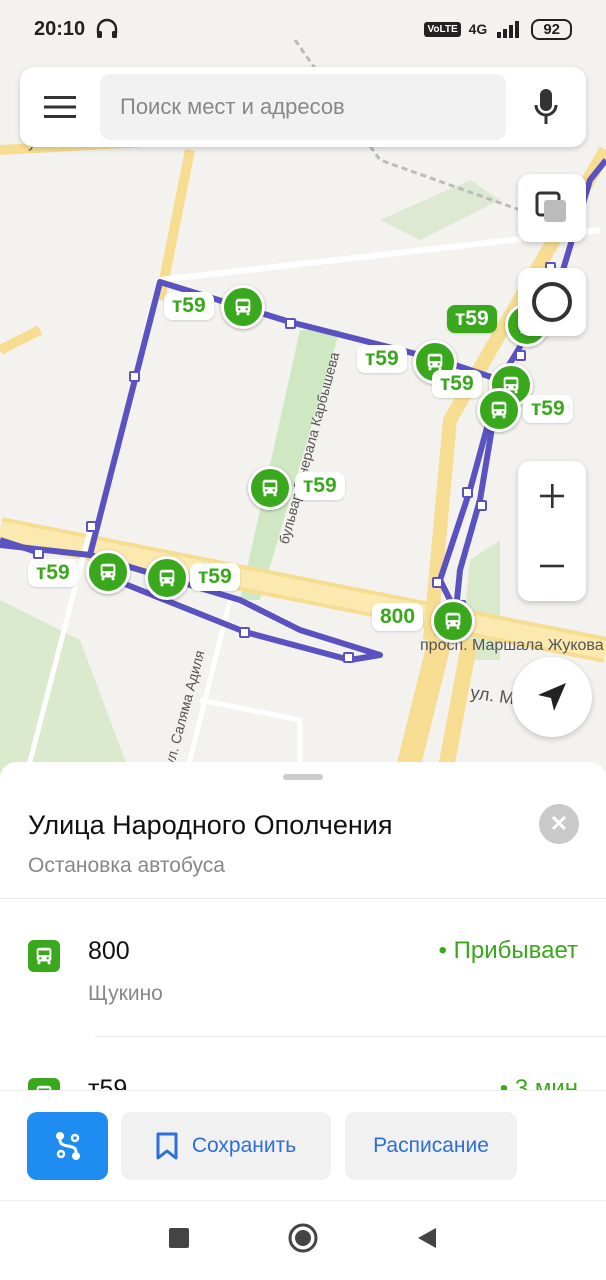 The width and height of the screenshot is (606, 1280). I want to click on alice-button, so click(552, 302).